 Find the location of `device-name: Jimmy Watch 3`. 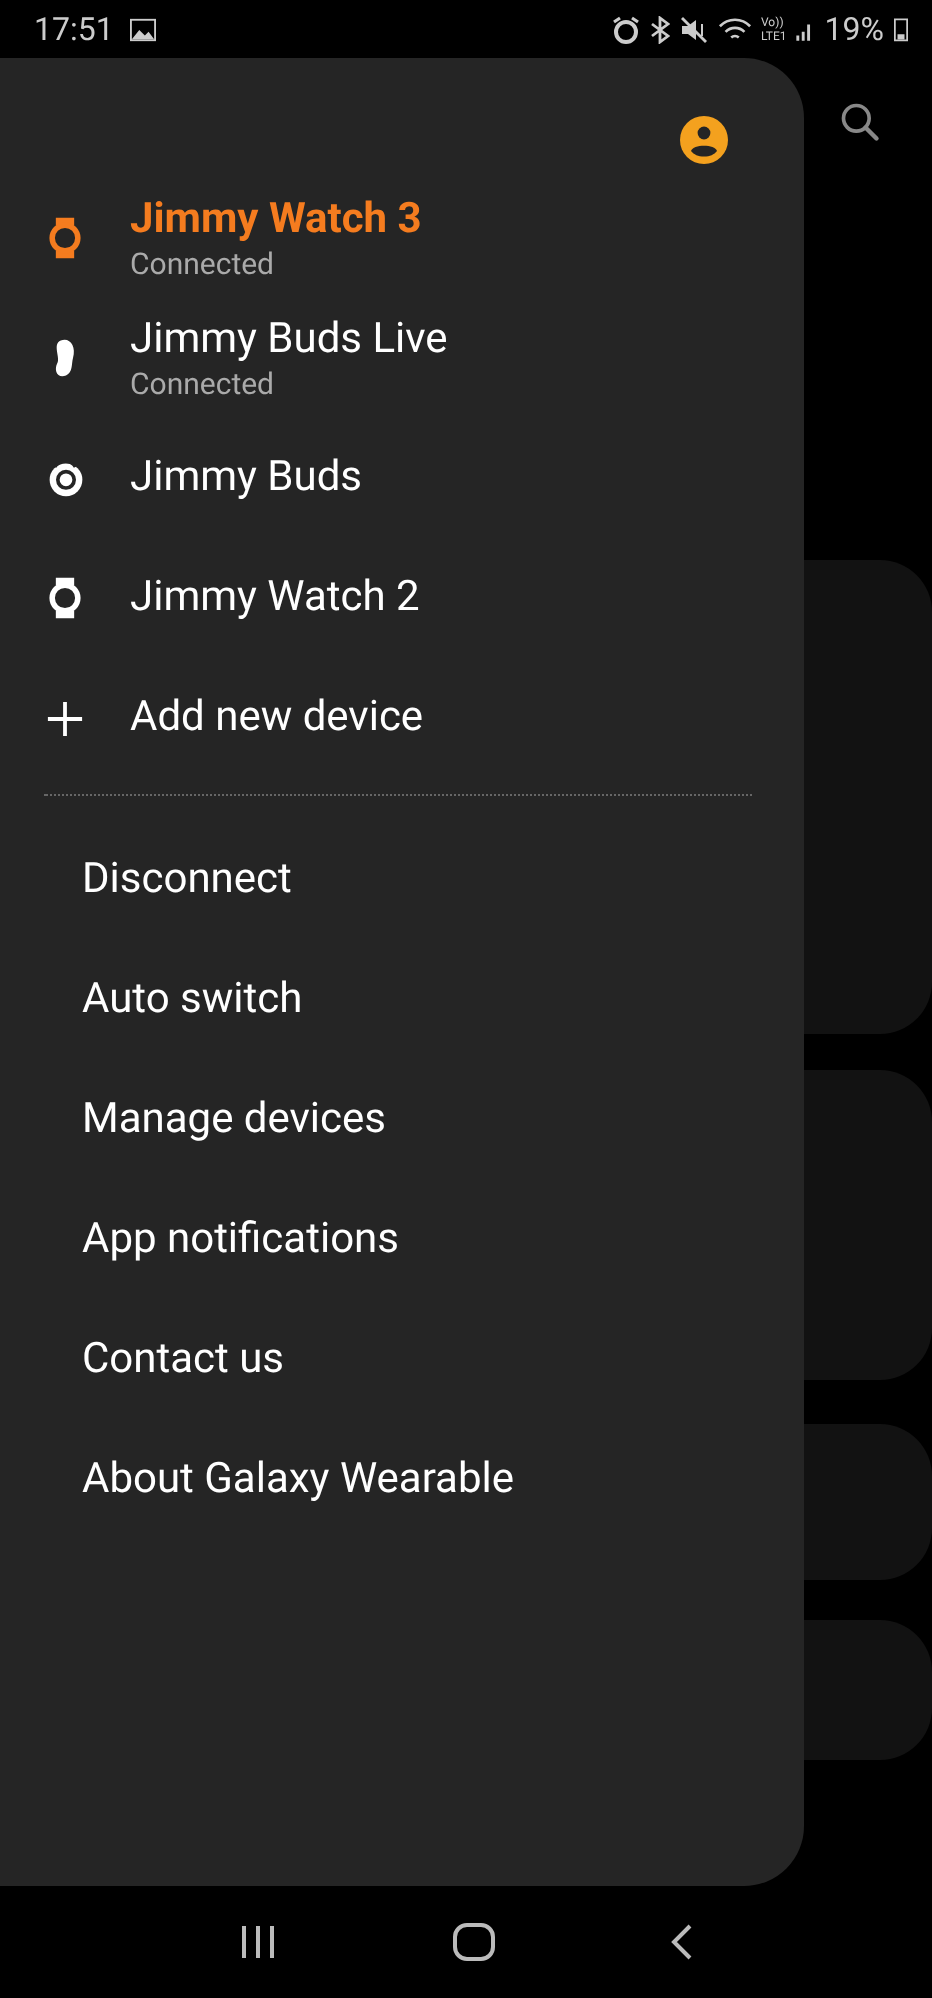

device-name: Jimmy Watch 3 is located at coordinates (276, 220).